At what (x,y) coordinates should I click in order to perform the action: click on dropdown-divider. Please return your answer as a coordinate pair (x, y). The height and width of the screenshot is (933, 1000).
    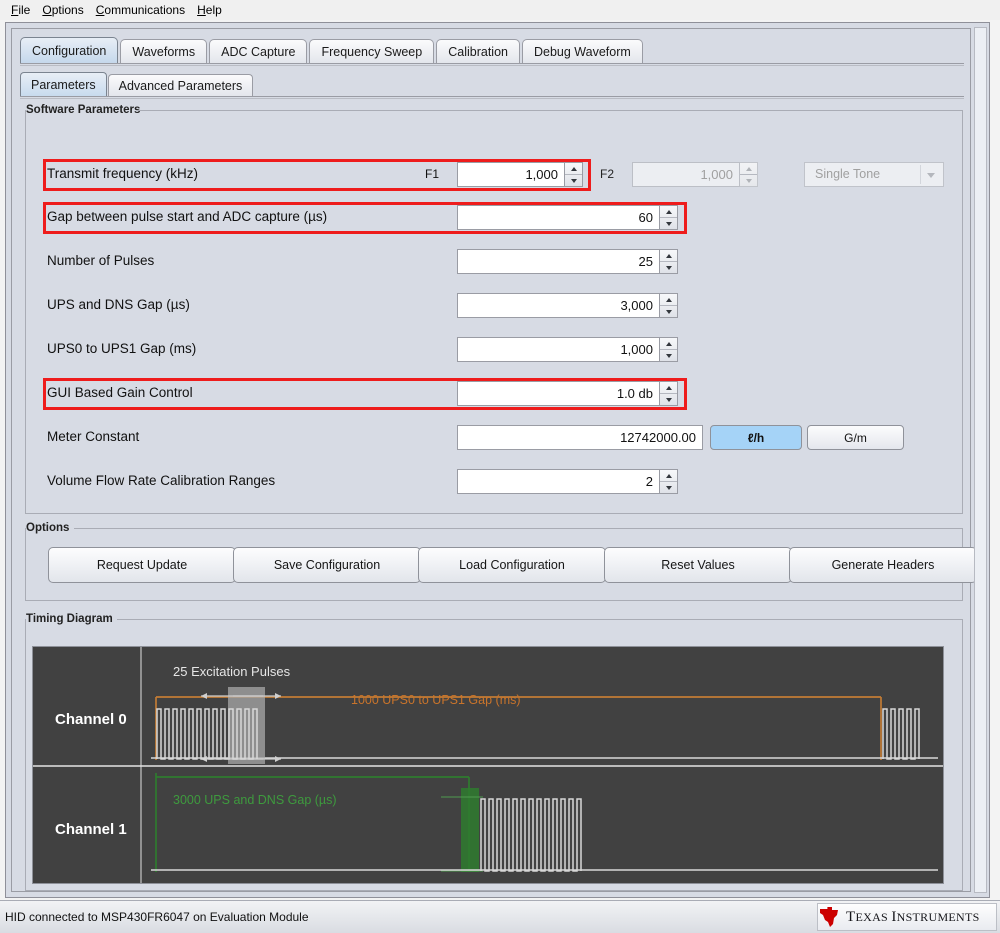
    Looking at the image, I should click on (920, 174).